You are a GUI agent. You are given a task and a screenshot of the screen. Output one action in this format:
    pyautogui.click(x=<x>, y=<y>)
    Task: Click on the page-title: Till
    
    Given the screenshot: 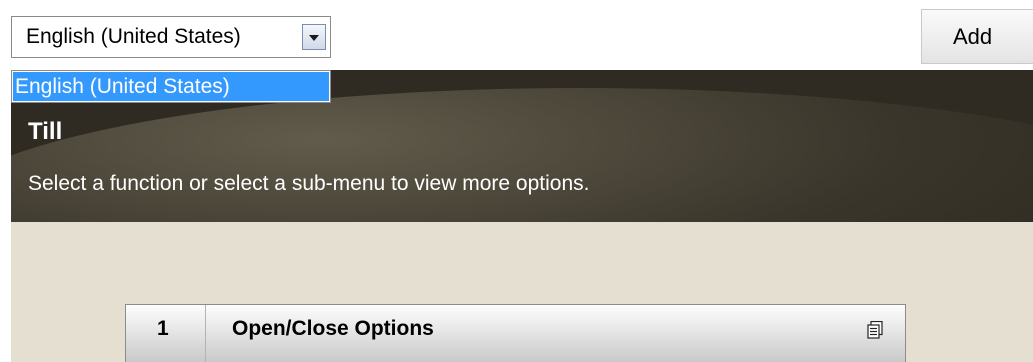 What is the action you would take?
    pyautogui.click(x=45, y=131)
    